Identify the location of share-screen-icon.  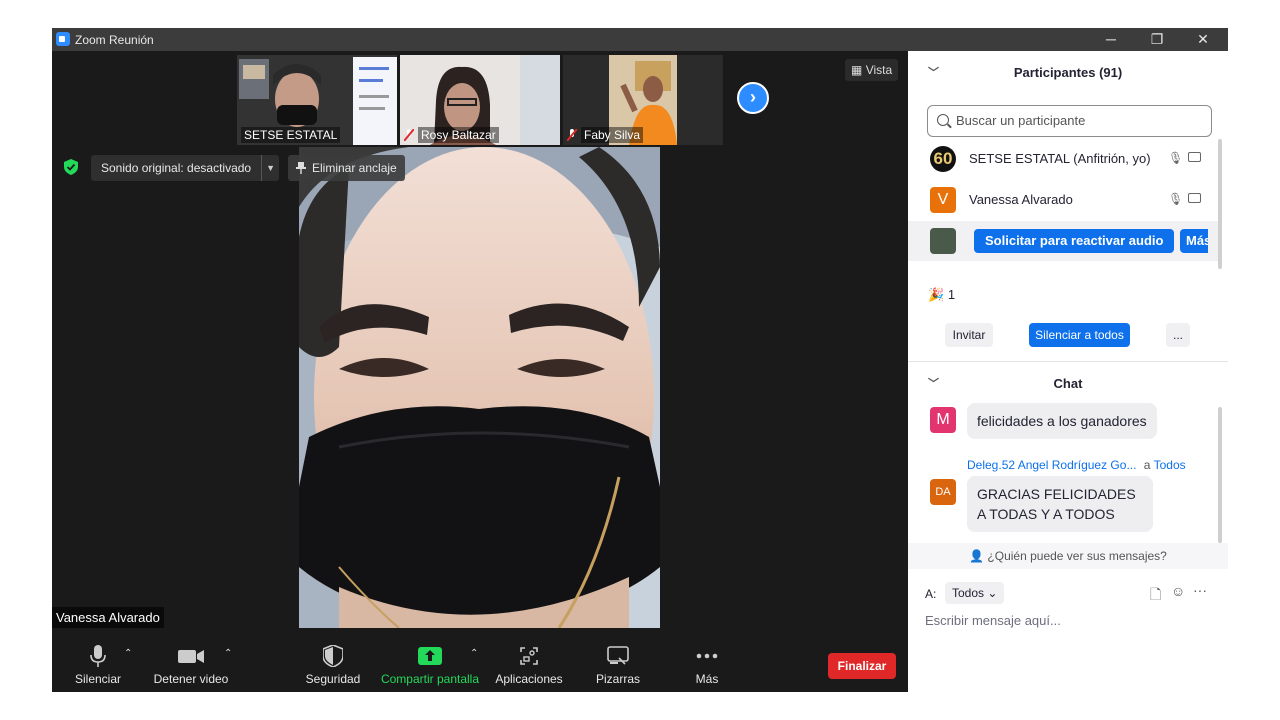
(430, 656).